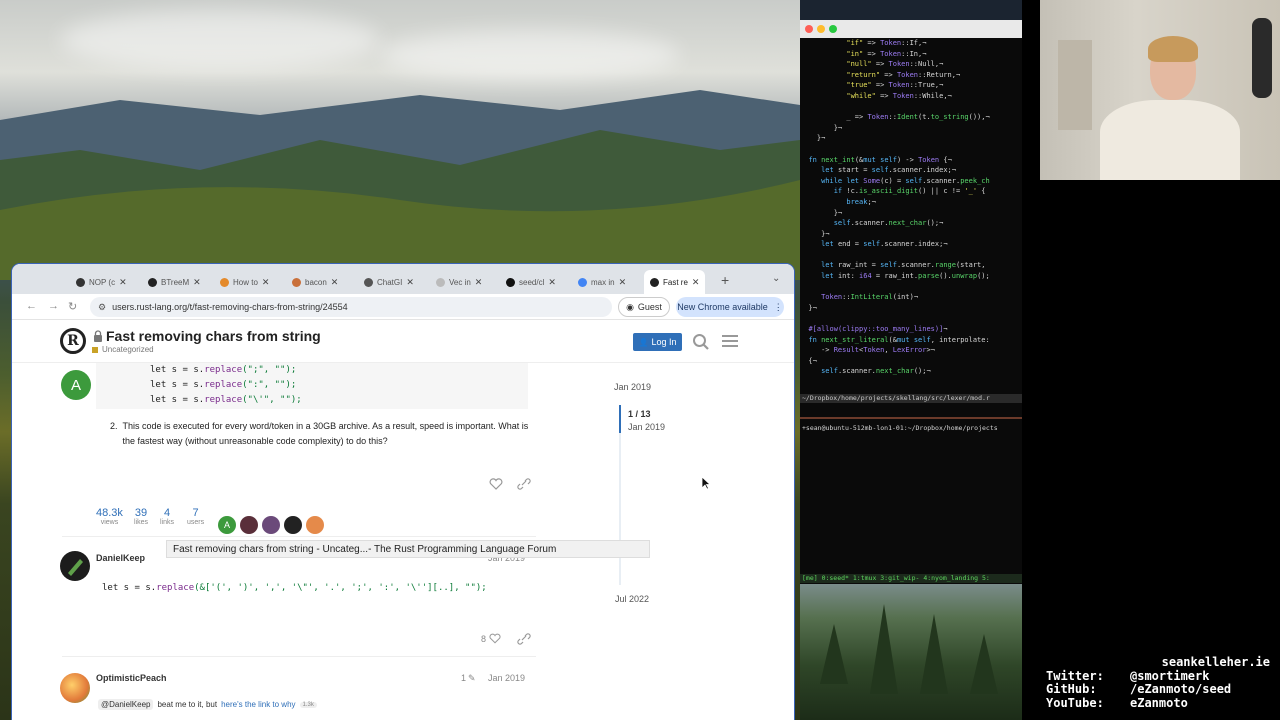 This screenshot has height=720, width=1280. What do you see at coordinates (701, 342) in the screenshot?
I see `search-icon` at bounding box center [701, 342].